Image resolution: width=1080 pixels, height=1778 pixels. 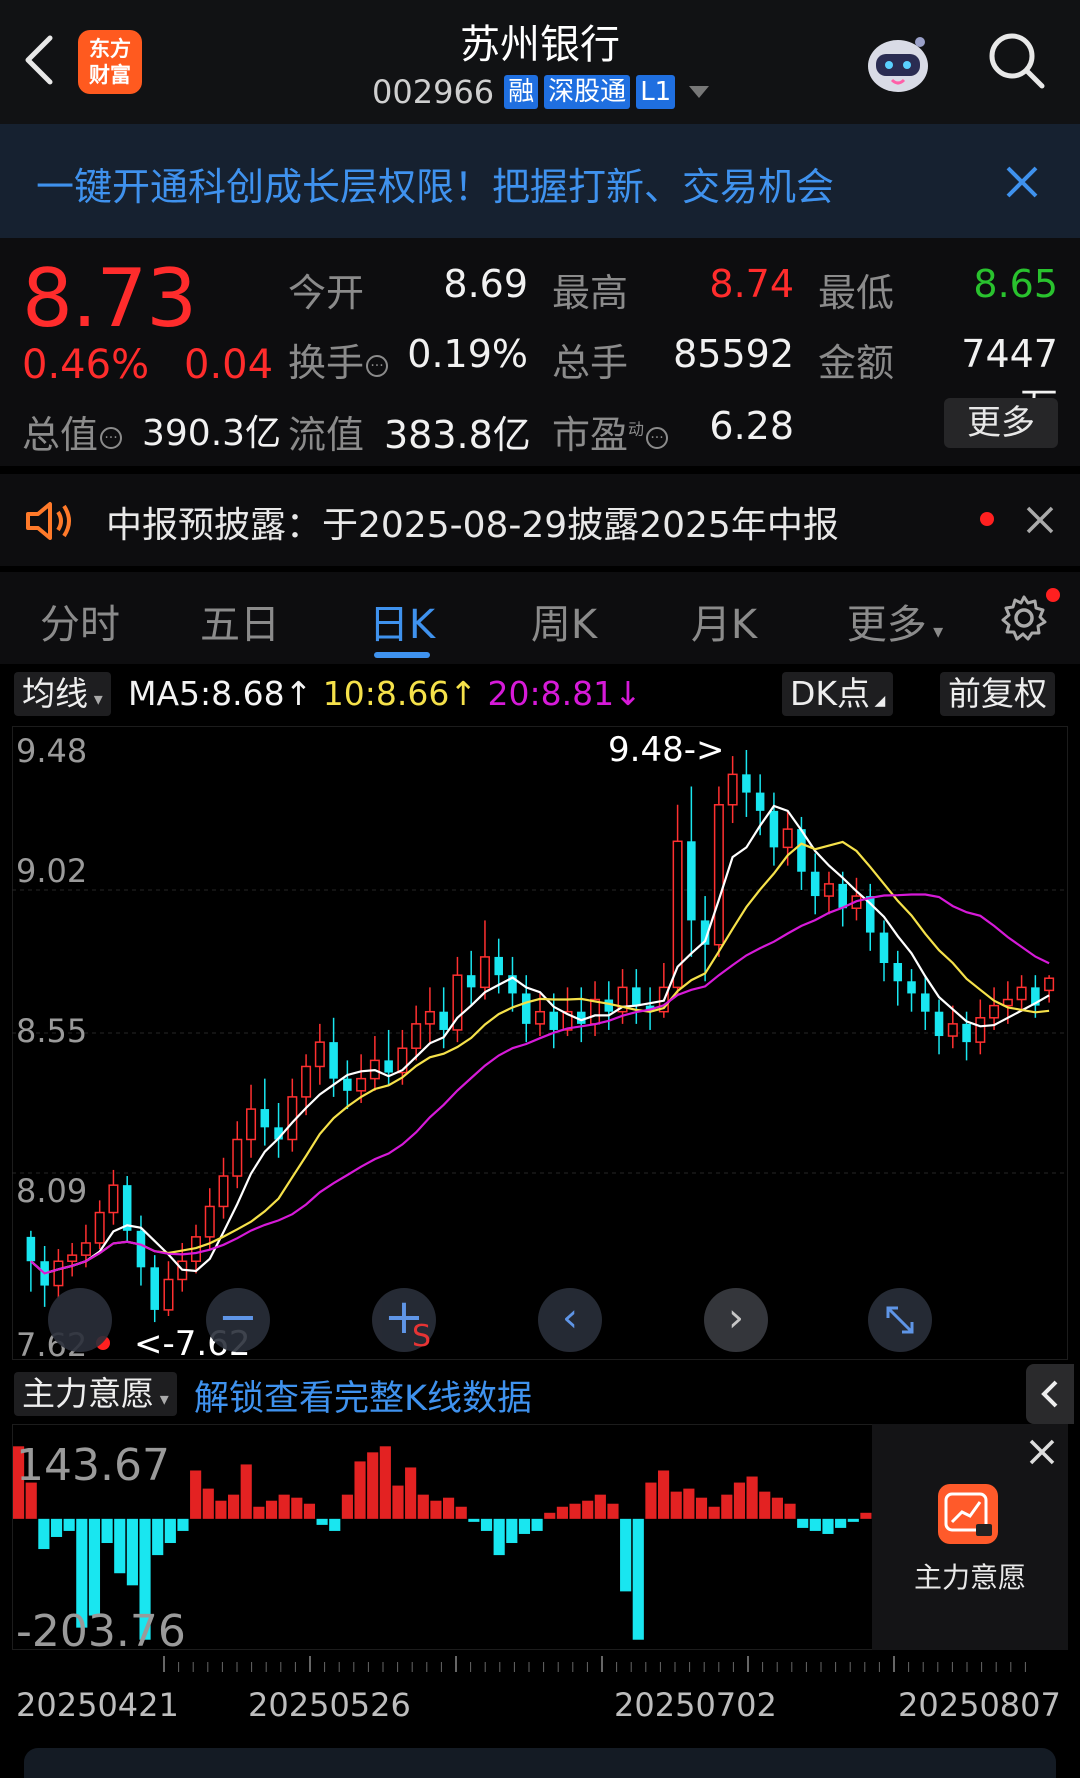 I want to click on turnover-label-text: 换手, so click(x=326, y=363).